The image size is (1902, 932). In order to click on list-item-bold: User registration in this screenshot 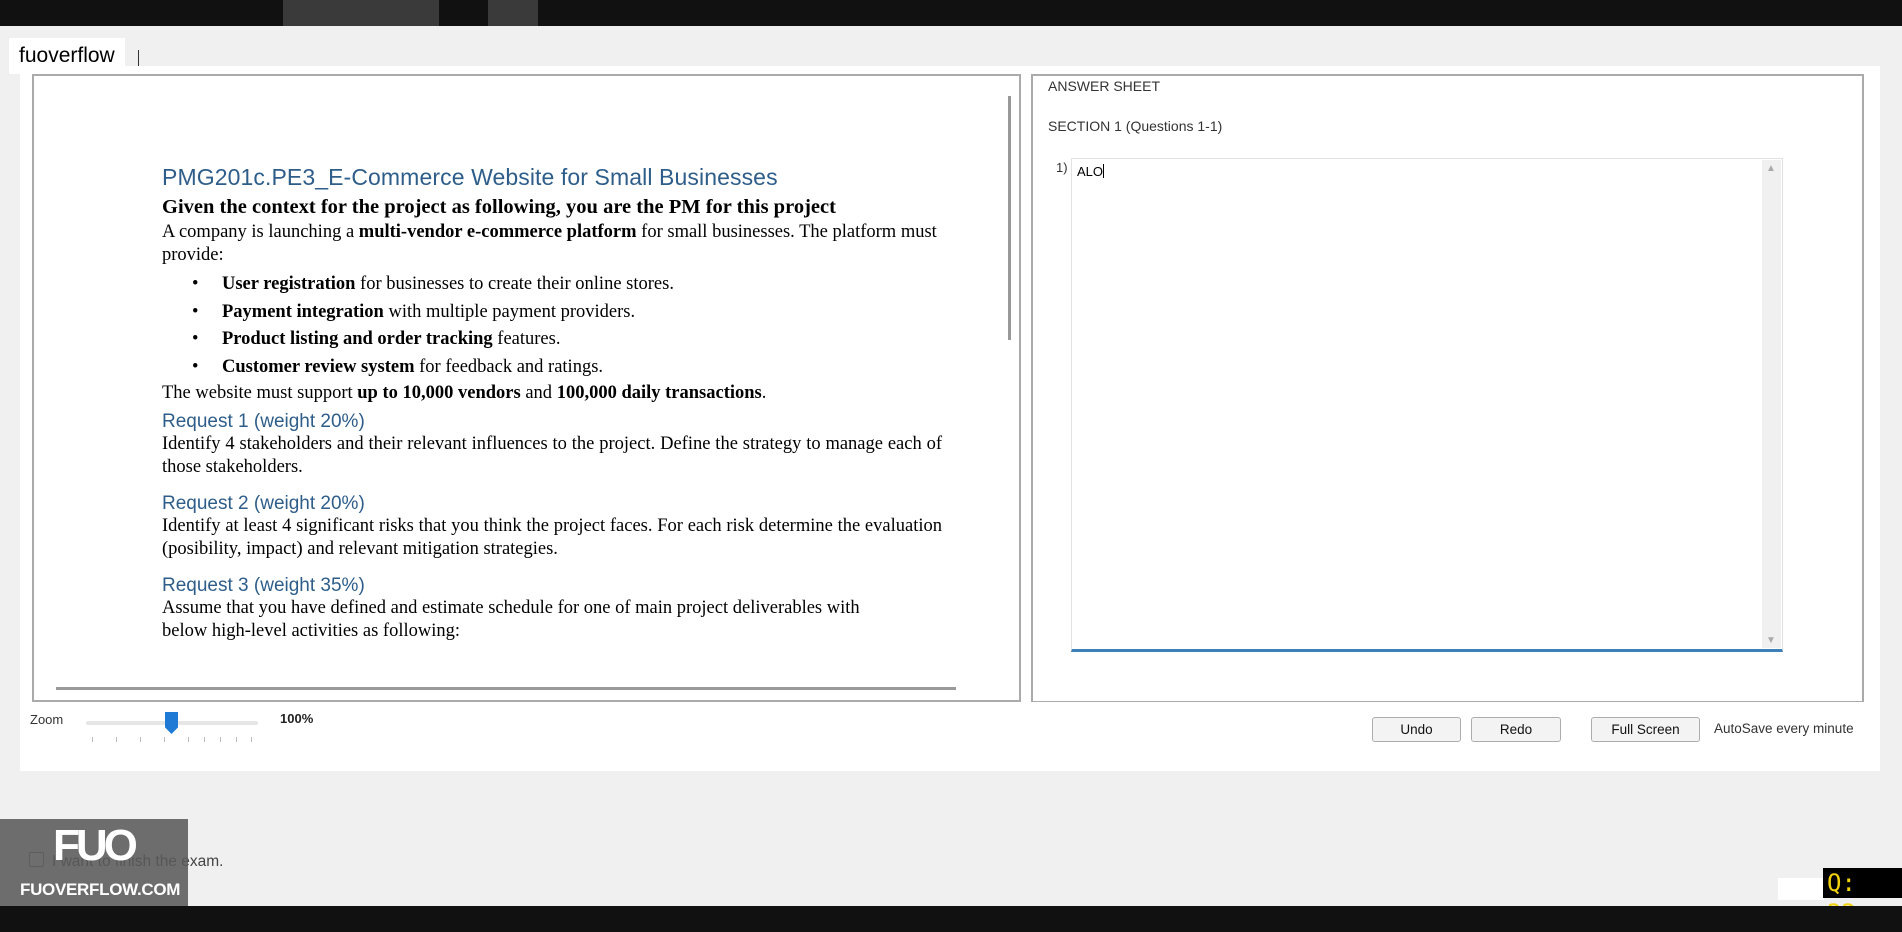, I will do `click(289, 284)`.